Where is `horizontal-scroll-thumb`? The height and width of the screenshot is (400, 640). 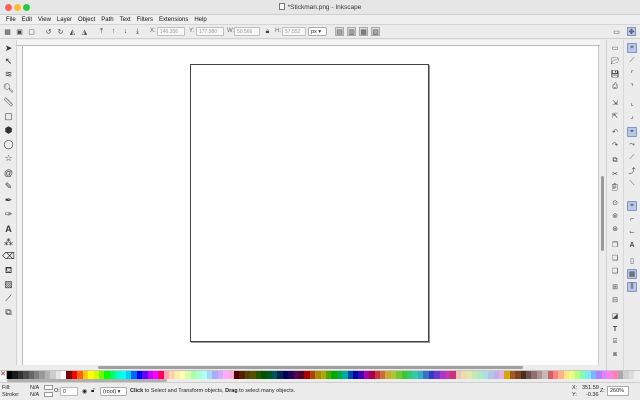 horizontal-scroll-thumb is located at coordinates (310, 367).